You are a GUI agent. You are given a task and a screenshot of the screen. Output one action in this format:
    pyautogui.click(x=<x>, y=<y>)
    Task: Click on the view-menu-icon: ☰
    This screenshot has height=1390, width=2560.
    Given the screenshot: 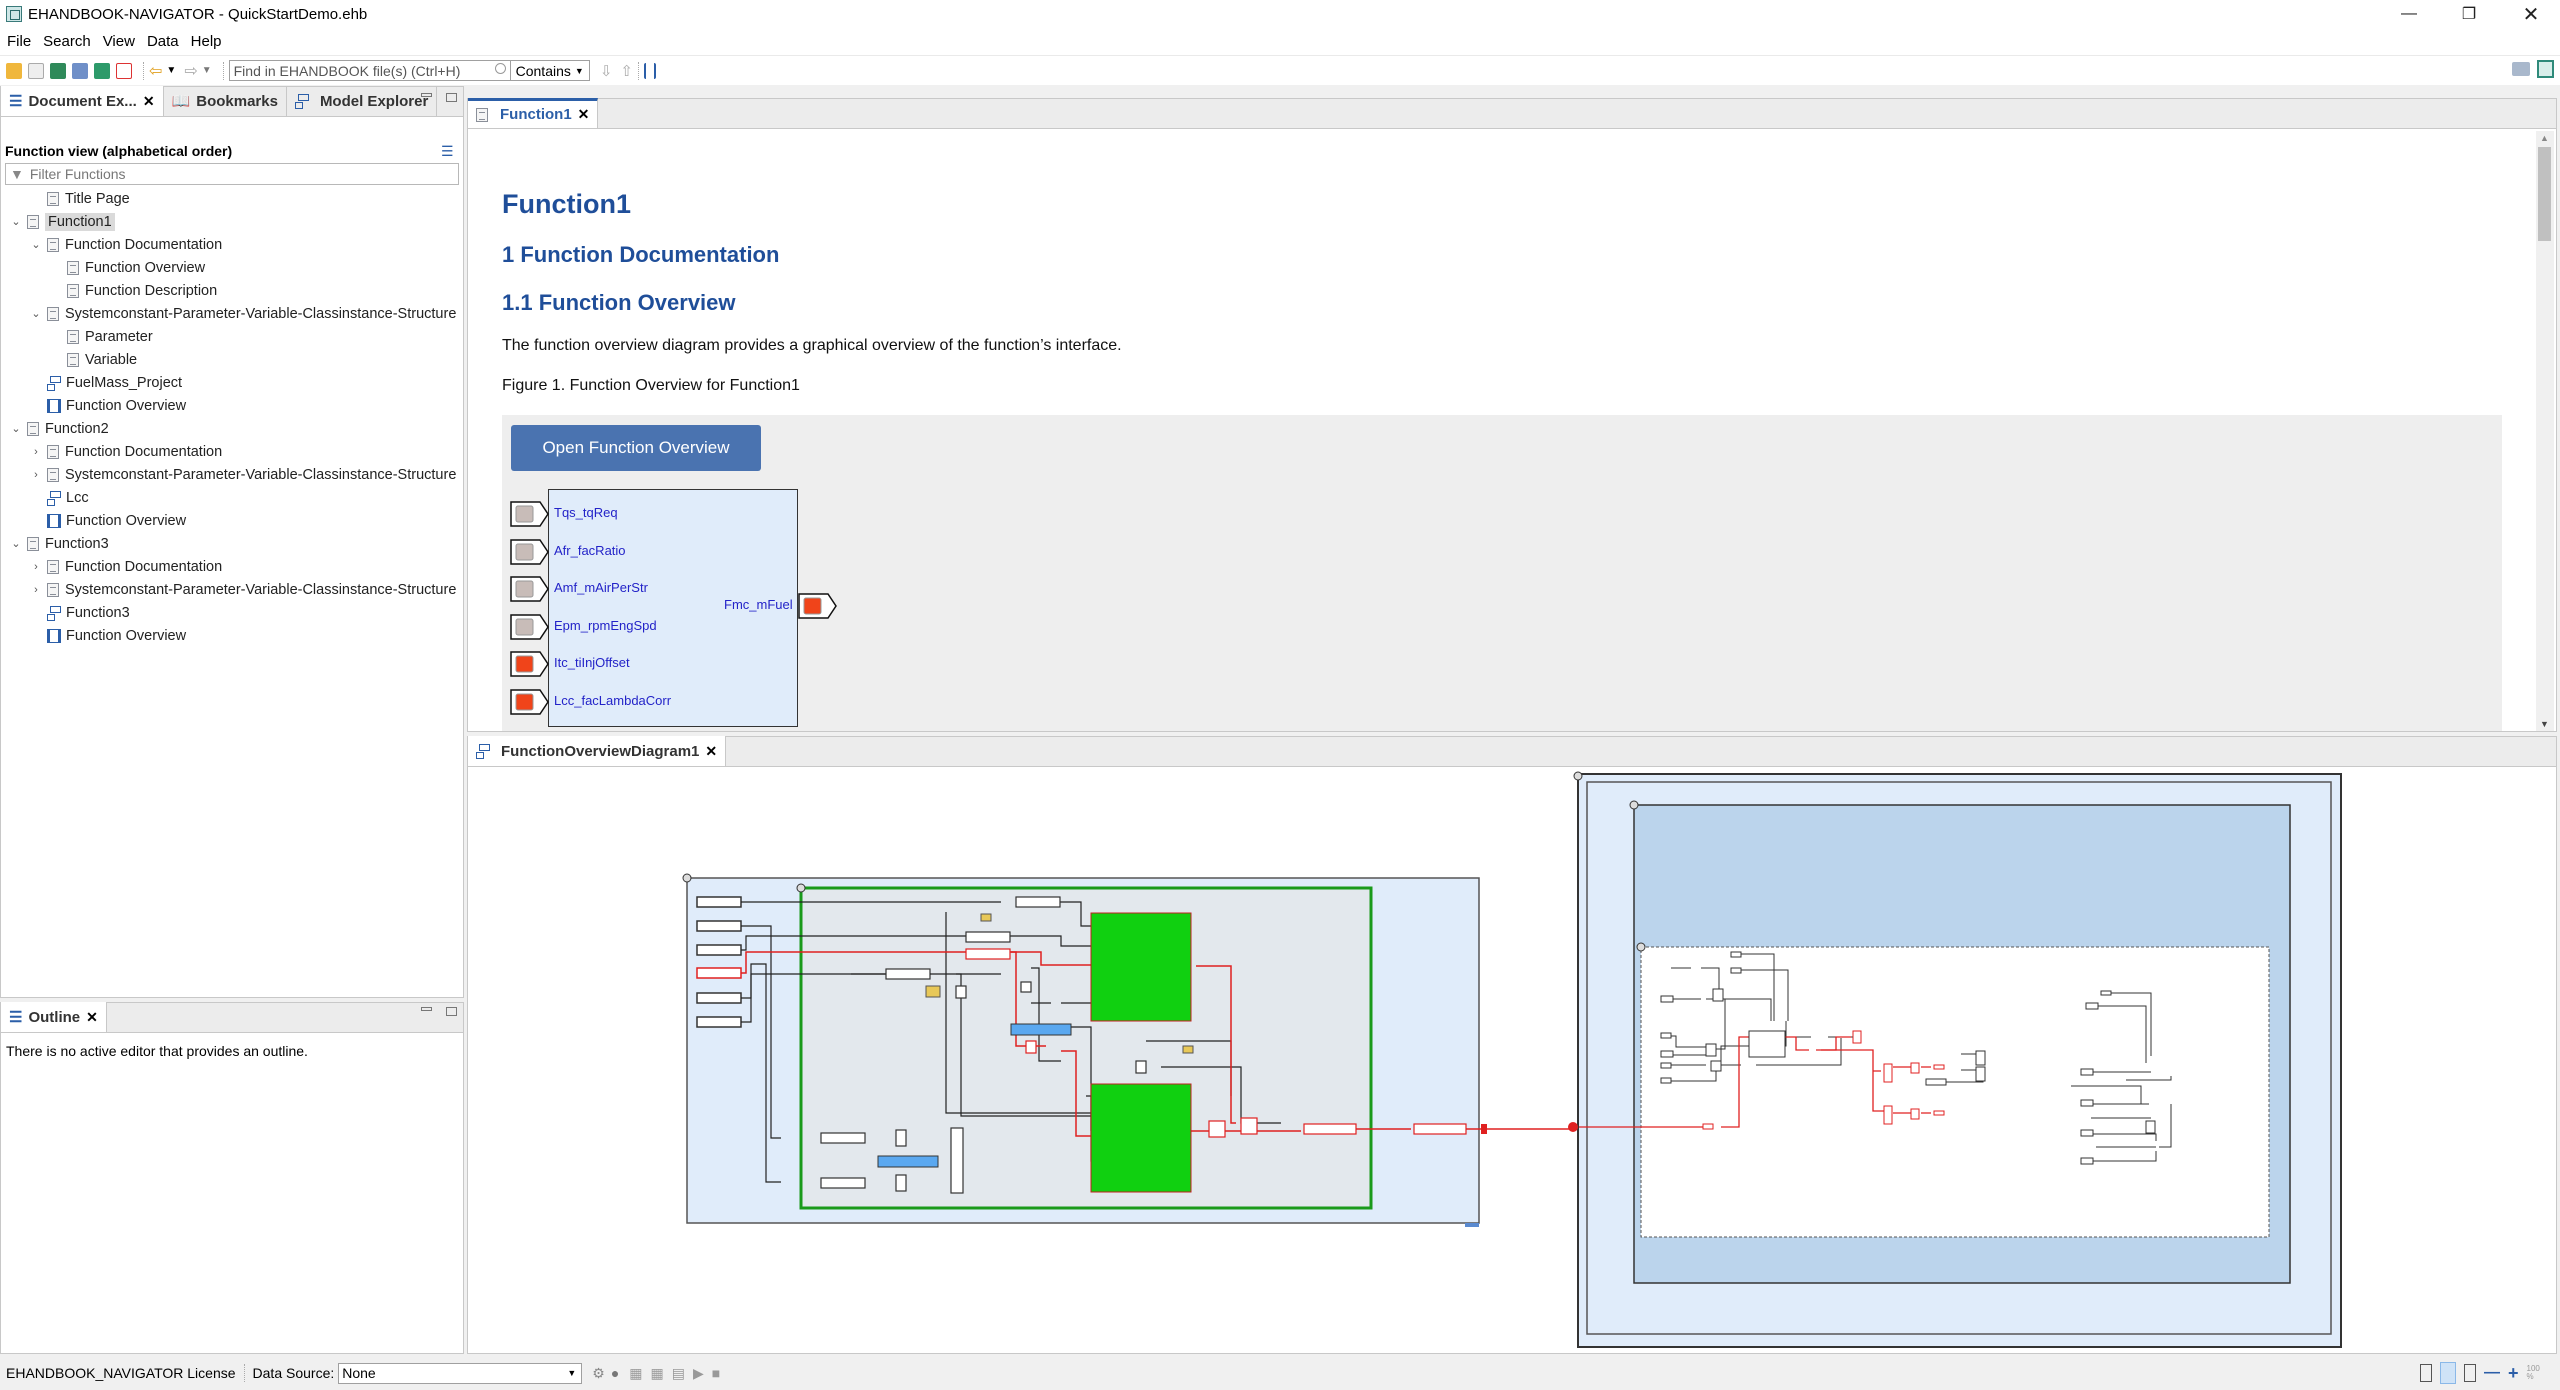 What is the action you would take?
    pyautogui.click(x=447, y=151)
    